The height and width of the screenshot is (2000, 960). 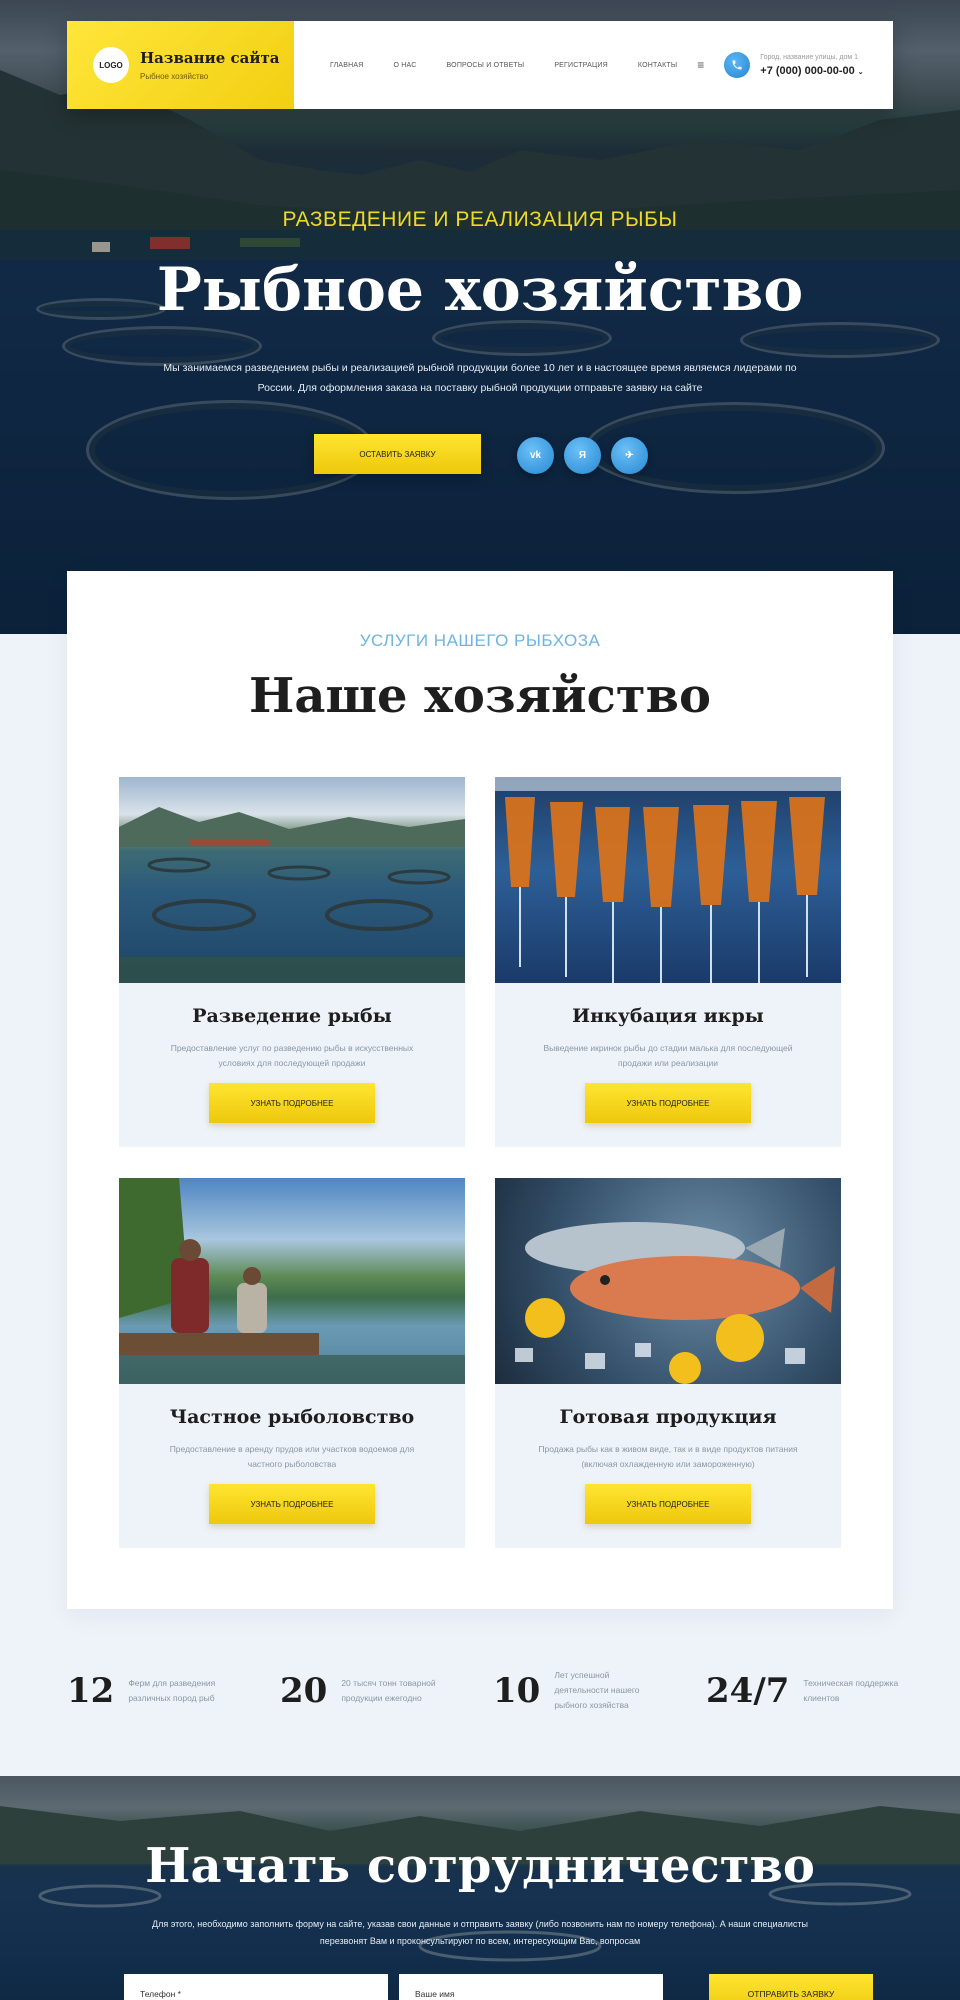 I want to click on send-request-button: ОТПРАВИТЬ ЗАЯВКУ, so click(x=791, y=1987).